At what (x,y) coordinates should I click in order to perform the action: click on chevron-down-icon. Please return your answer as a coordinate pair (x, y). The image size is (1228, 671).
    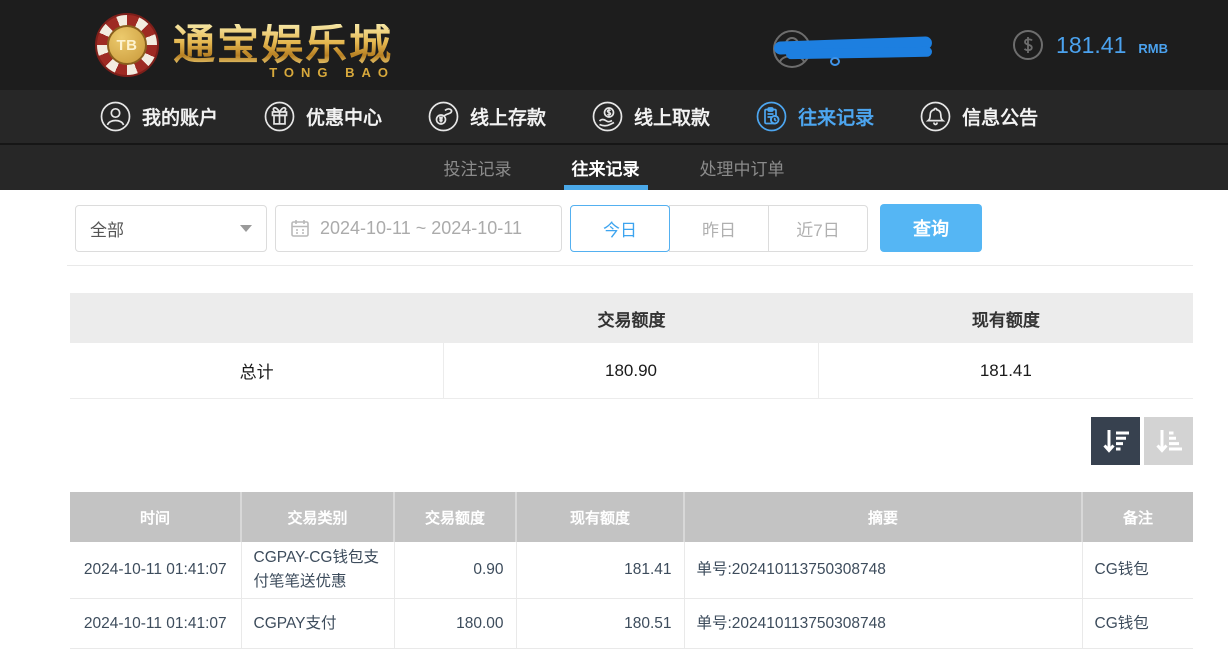
    Looking at the image, I should click on (246, 228).